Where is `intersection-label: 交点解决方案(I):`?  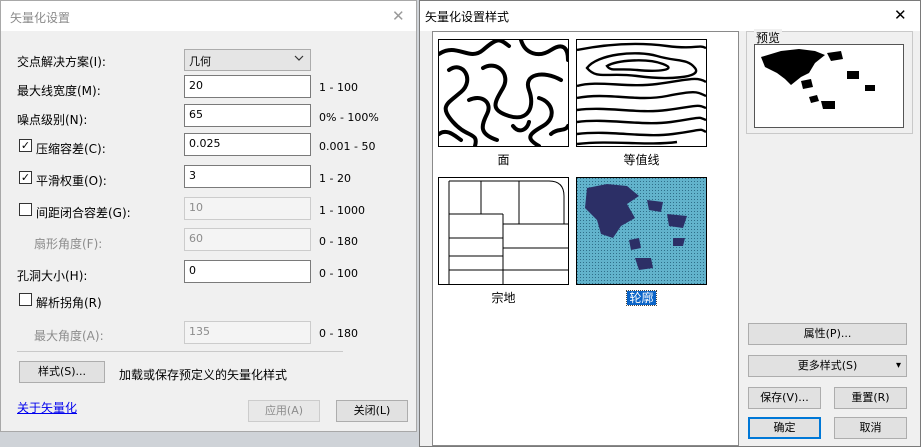
intersection-label: 交点解决方案(I): is located at coordinates (61, 62).